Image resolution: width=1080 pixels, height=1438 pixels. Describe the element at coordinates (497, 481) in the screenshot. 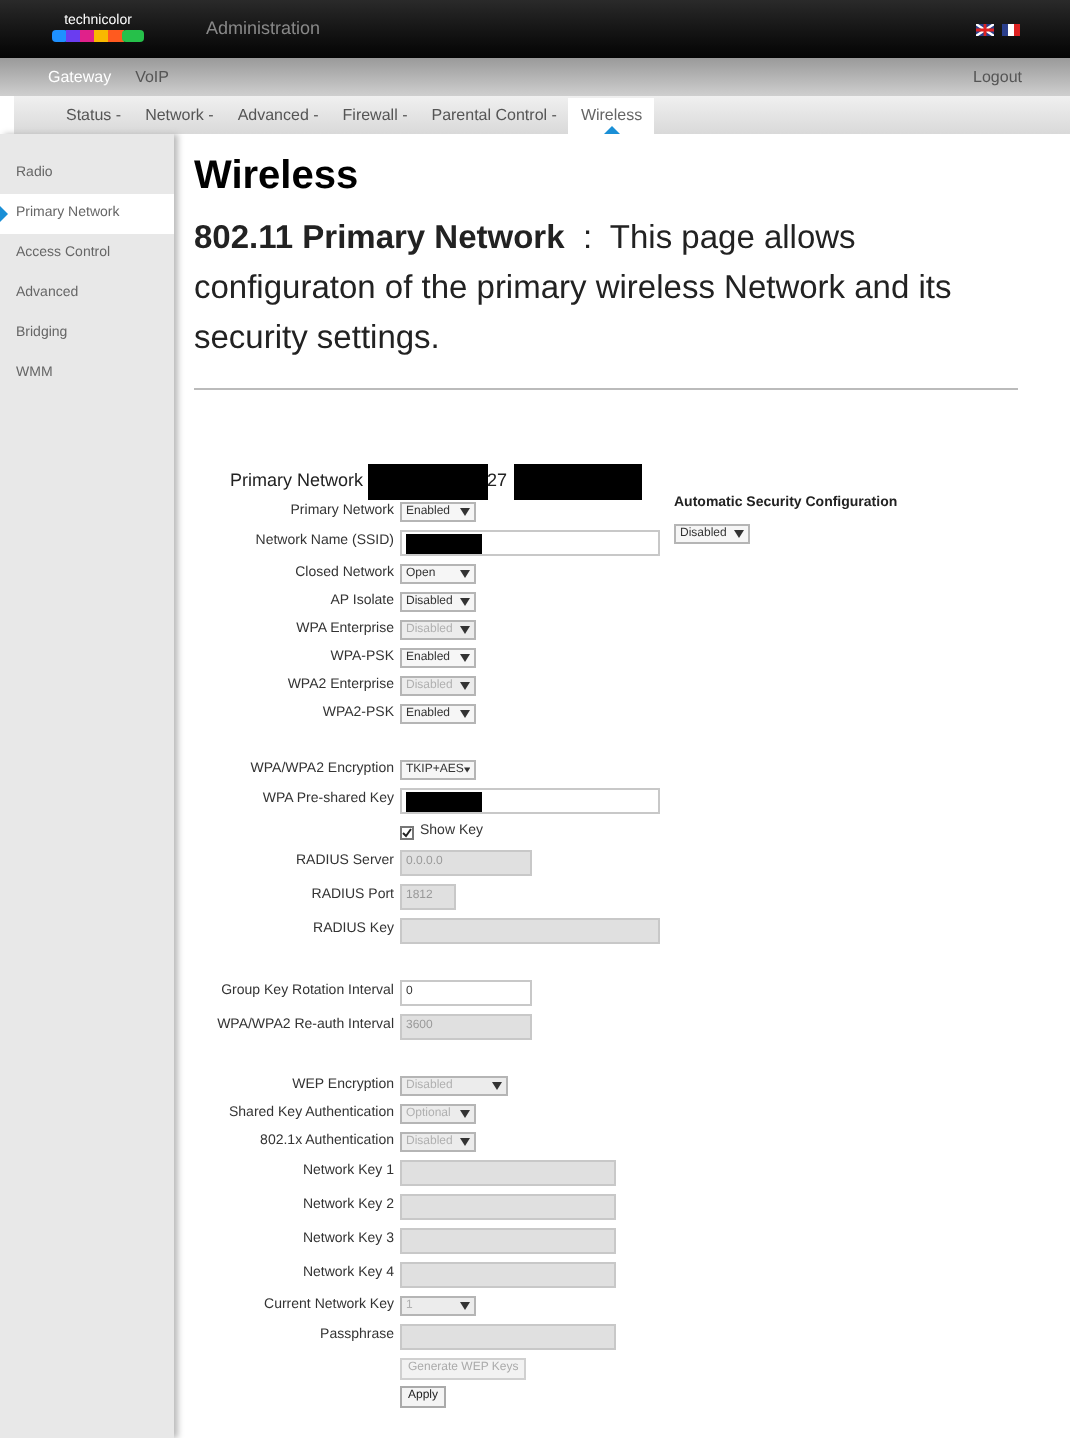

I see `section-title: 27` at that location.